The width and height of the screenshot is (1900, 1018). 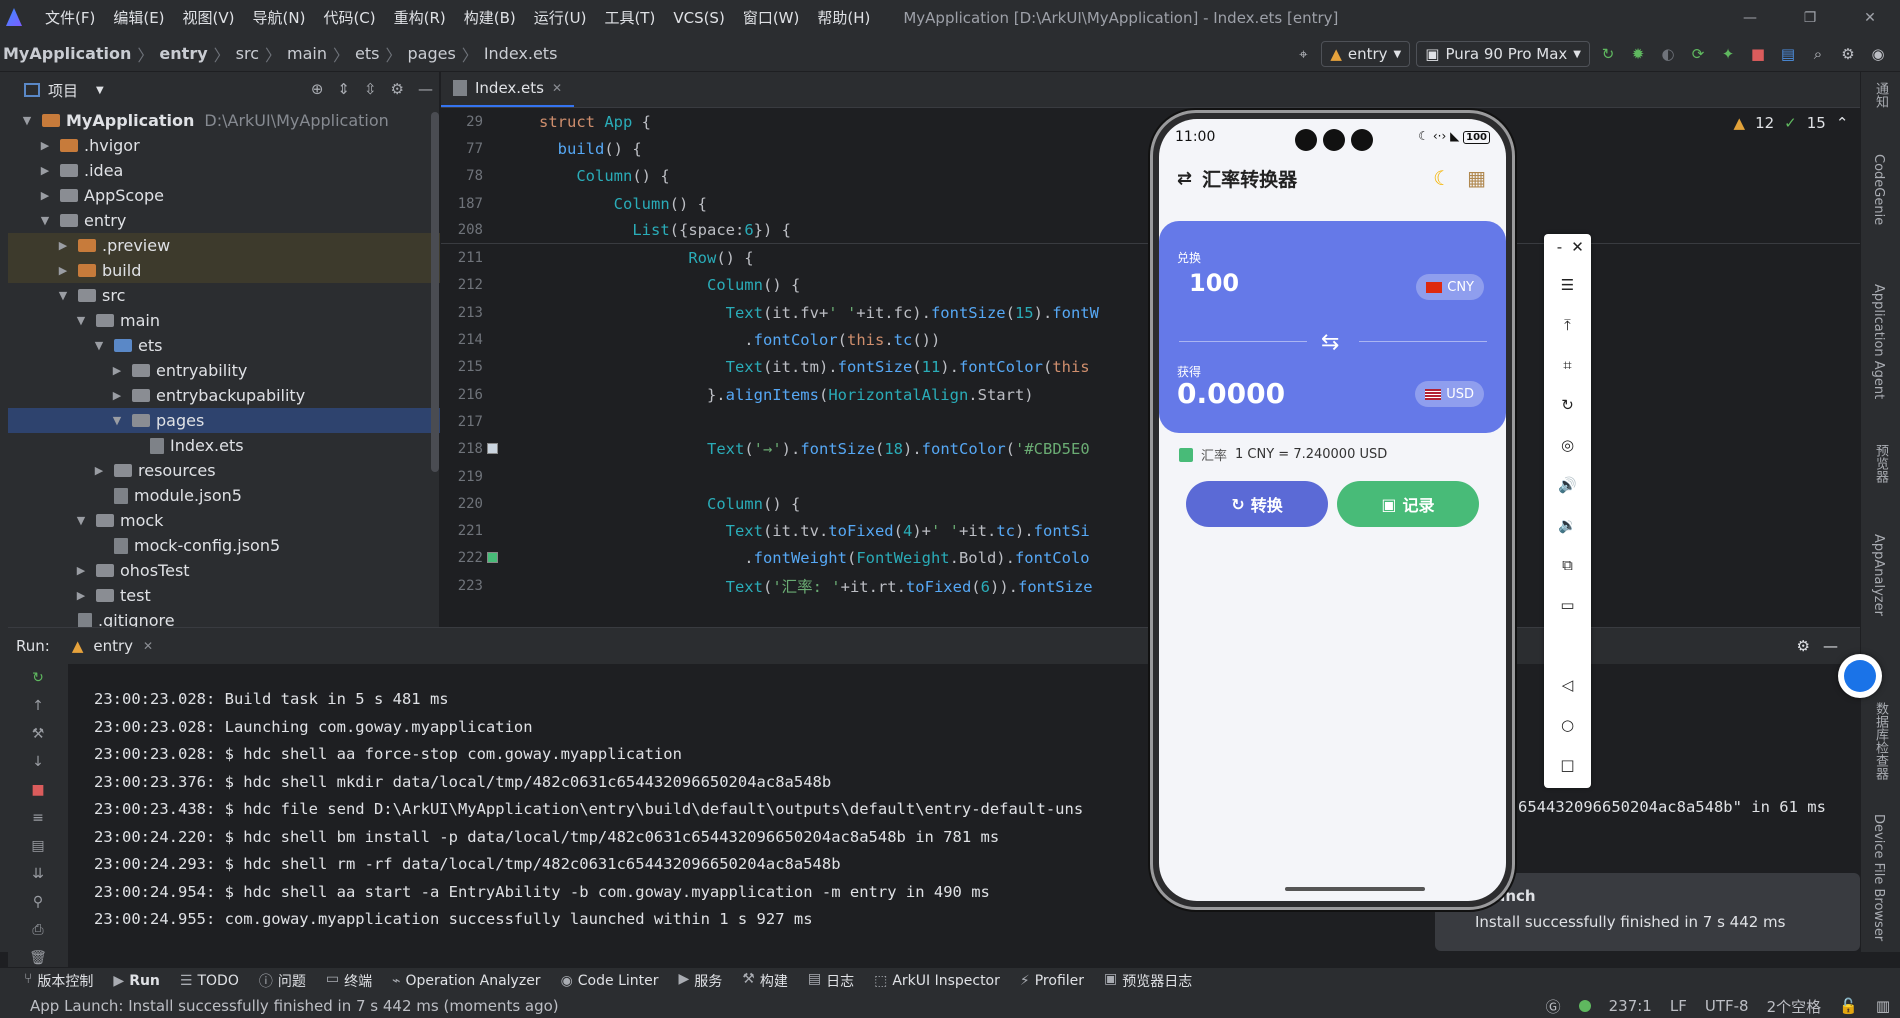 I want to click on close-button: ✕, so click(x=1870, y=18).